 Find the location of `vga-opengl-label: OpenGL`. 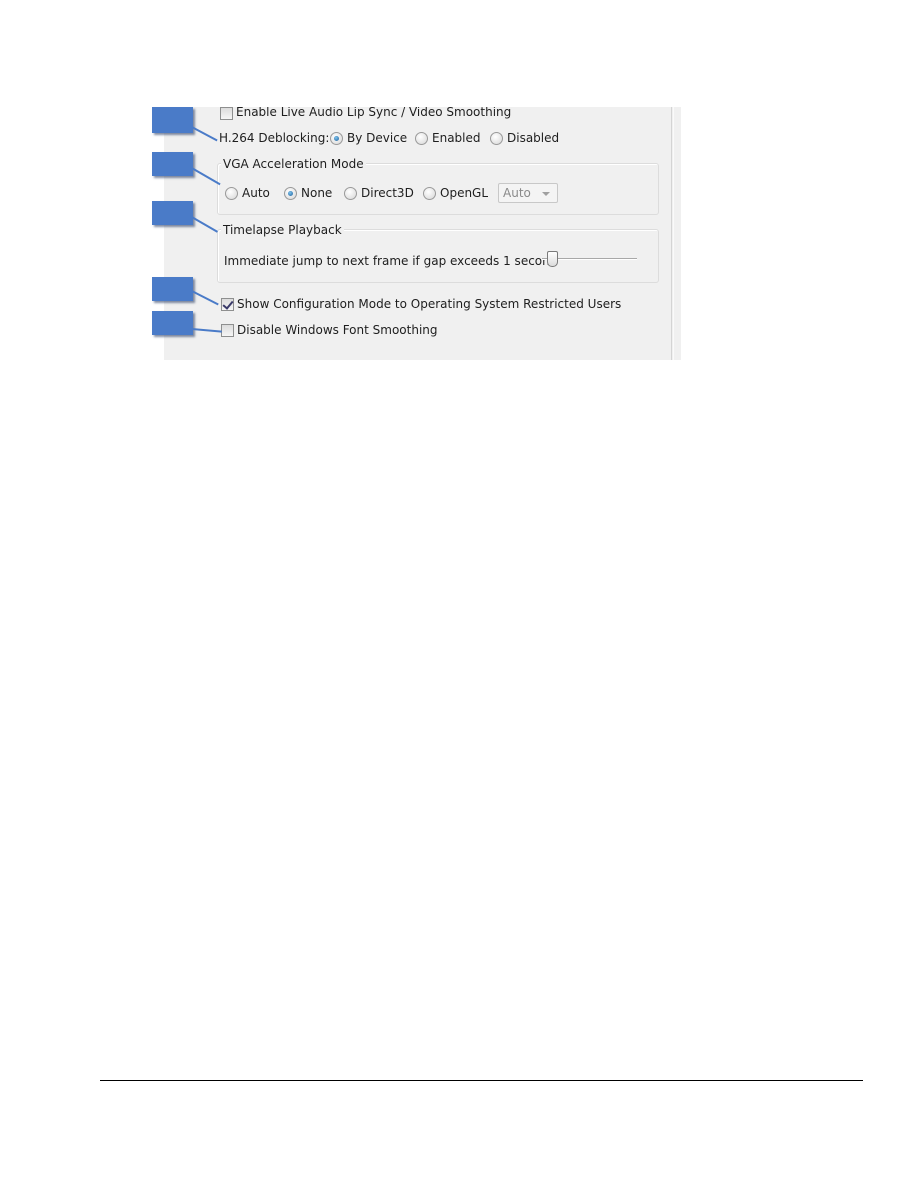

vga-opengl-label: OpenGL is located at coordinates (464, 193).